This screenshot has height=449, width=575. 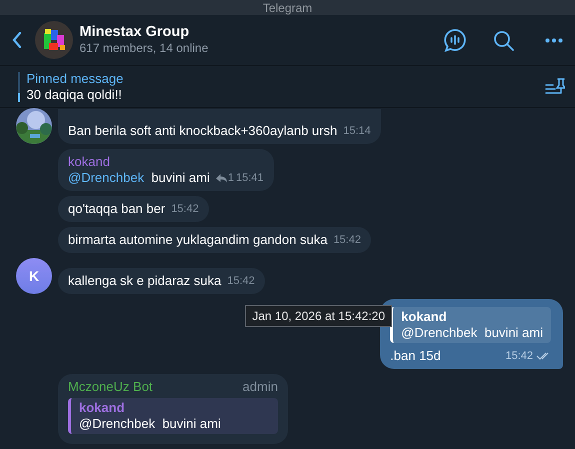 I want to click on timestamp-tooltip: Jan 10, 2026 at 15:42:20, so click(x=318, y=316).